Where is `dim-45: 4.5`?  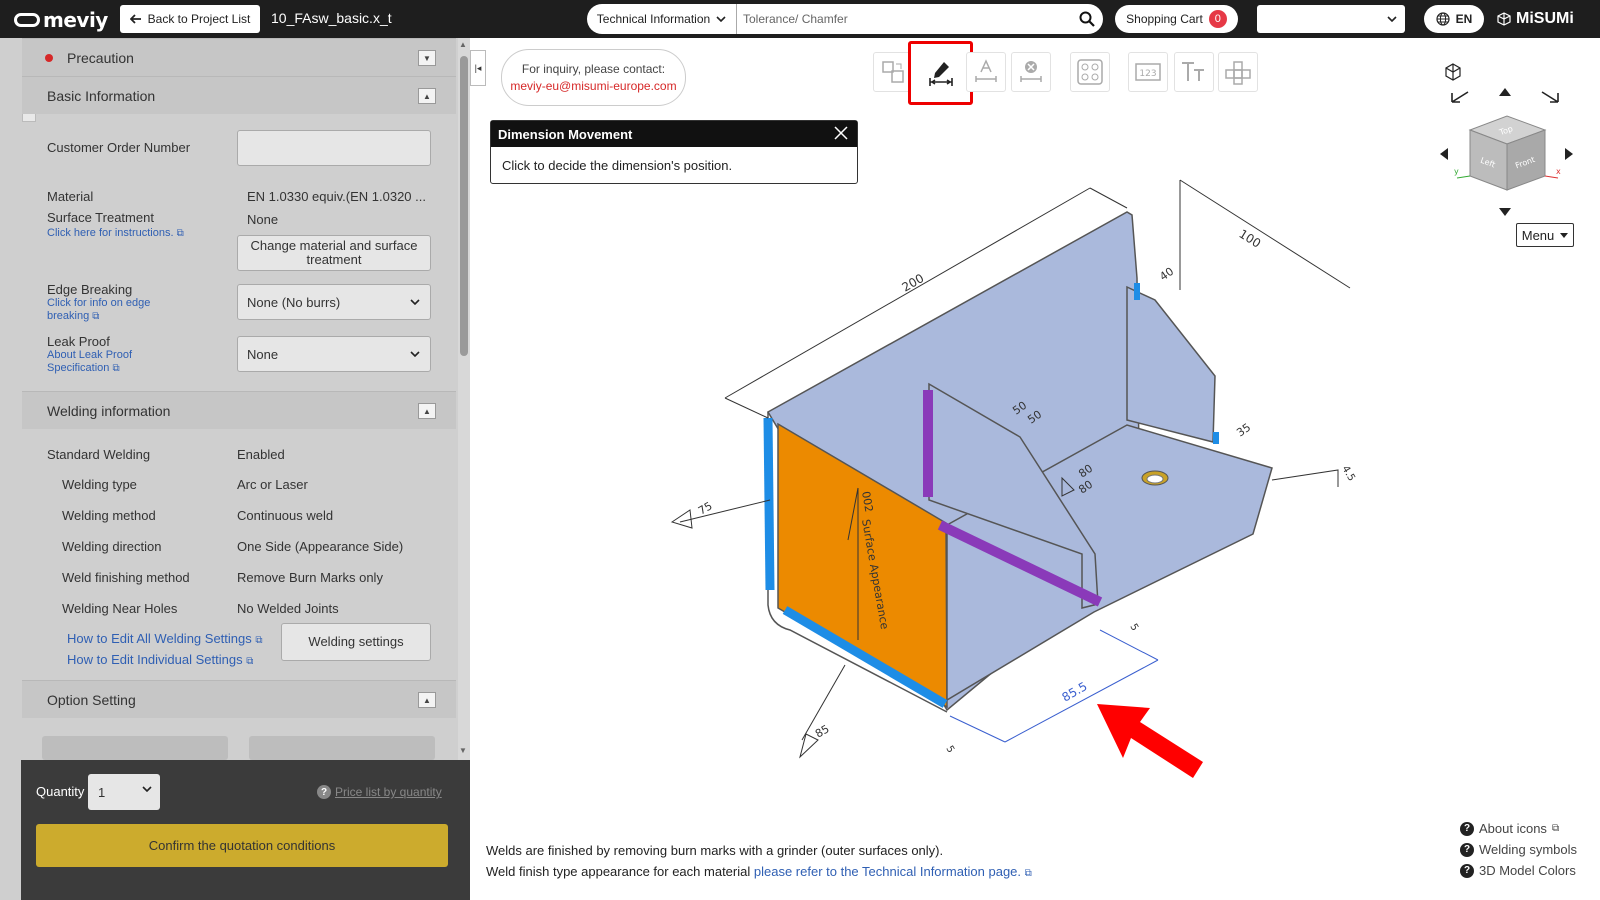 dim-45: 4.5 is located at coordinates (1347, 473).